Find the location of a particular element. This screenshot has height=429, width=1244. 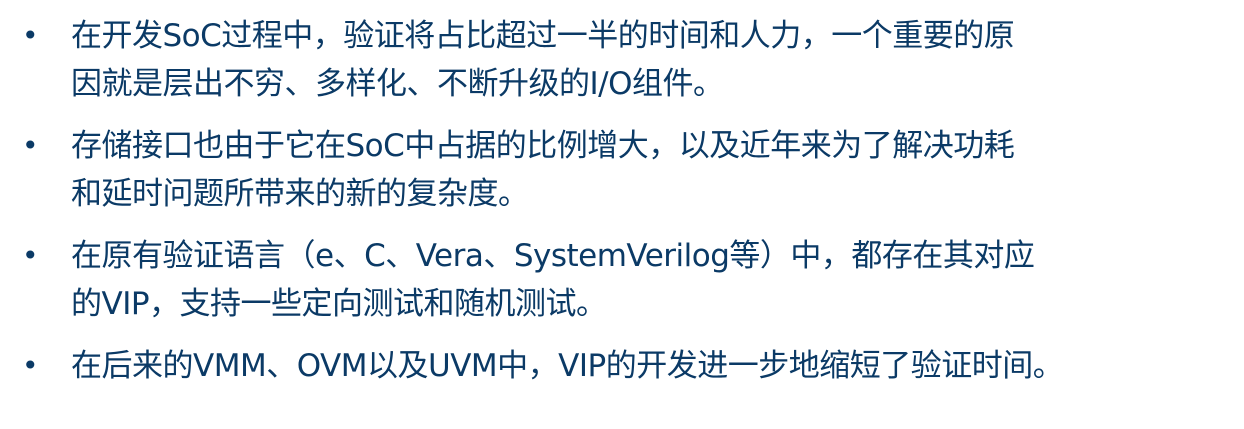

bullet-line: 存储接口也由于它在SoC中占据的比例增大，以及近年来为了解决功耗 is located at coordinates (543, 146).